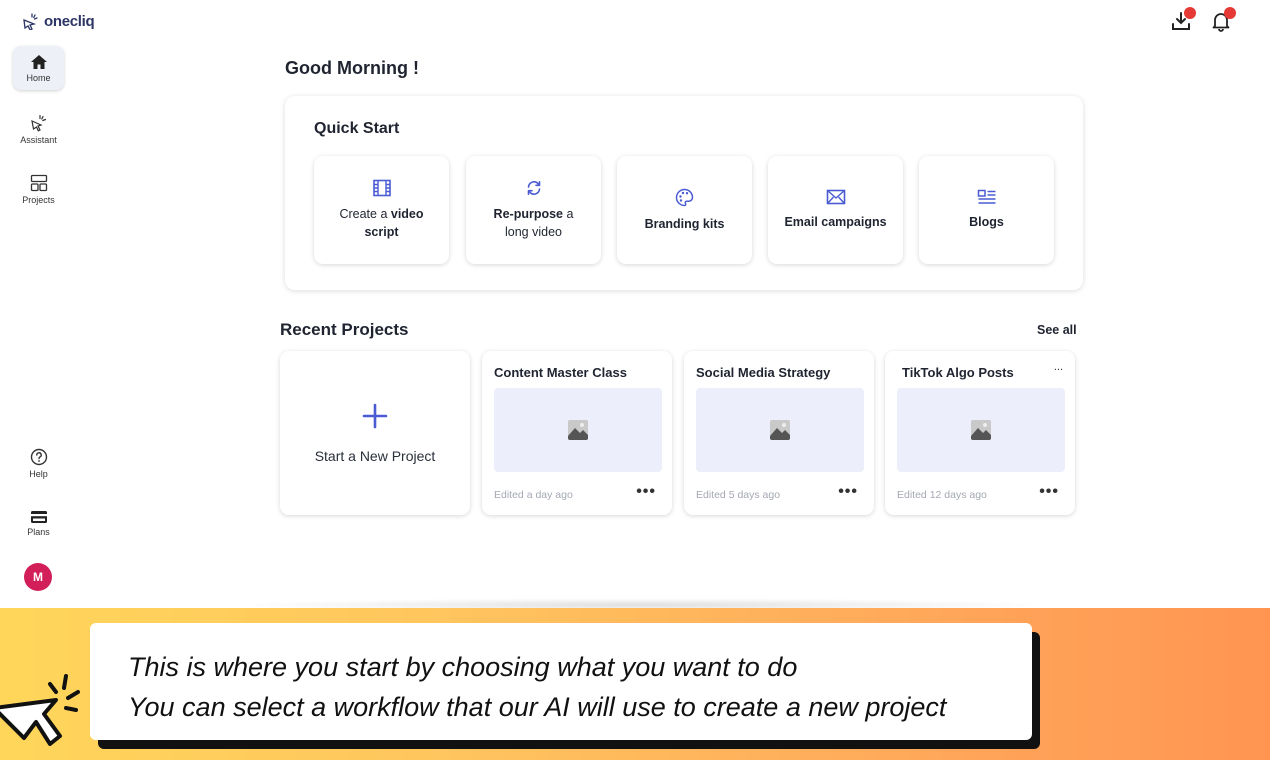 This screenshot has height=760, width=1270. I want to click on quick-start-video-script: Create a video script, so click(381, 210).